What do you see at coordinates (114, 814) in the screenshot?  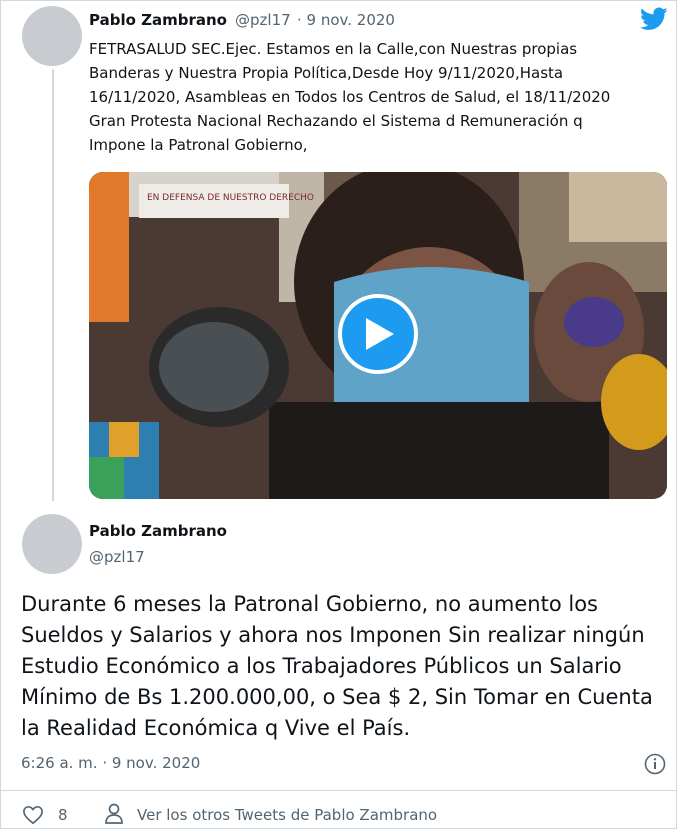 I see `person-icon` at bounding box center [114, 814].